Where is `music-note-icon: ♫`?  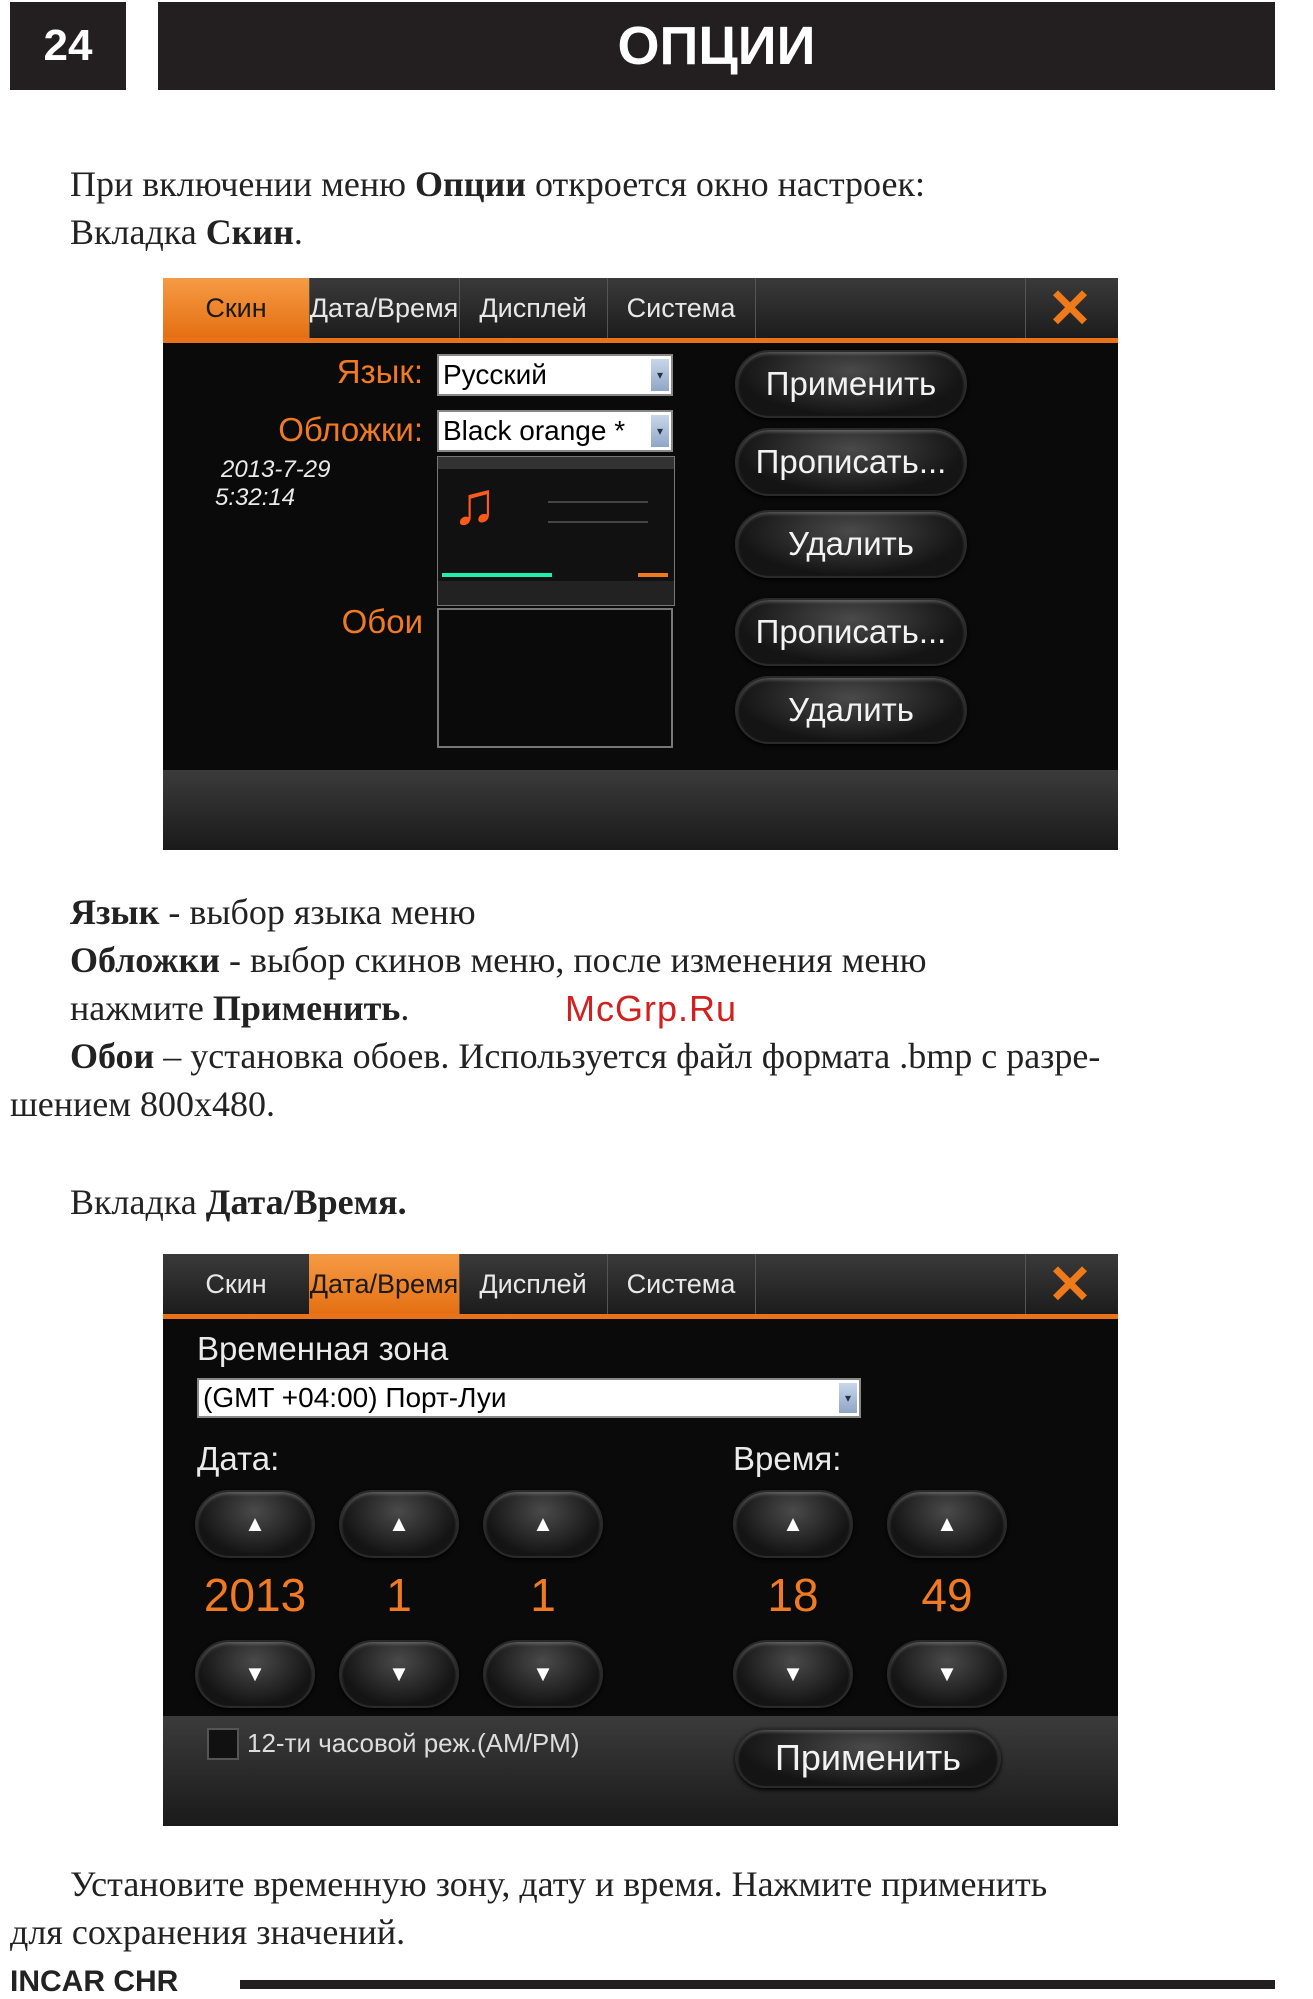 music-note-icon: ♫ is located at coordinates (474, 503).